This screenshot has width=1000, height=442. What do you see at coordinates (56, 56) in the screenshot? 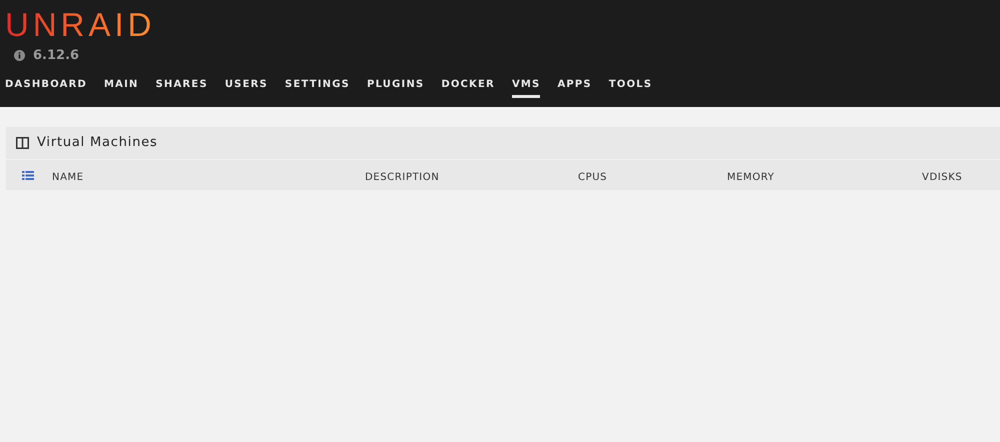
I see `version-text: 6.12.6` at bounding box center [56, 56].